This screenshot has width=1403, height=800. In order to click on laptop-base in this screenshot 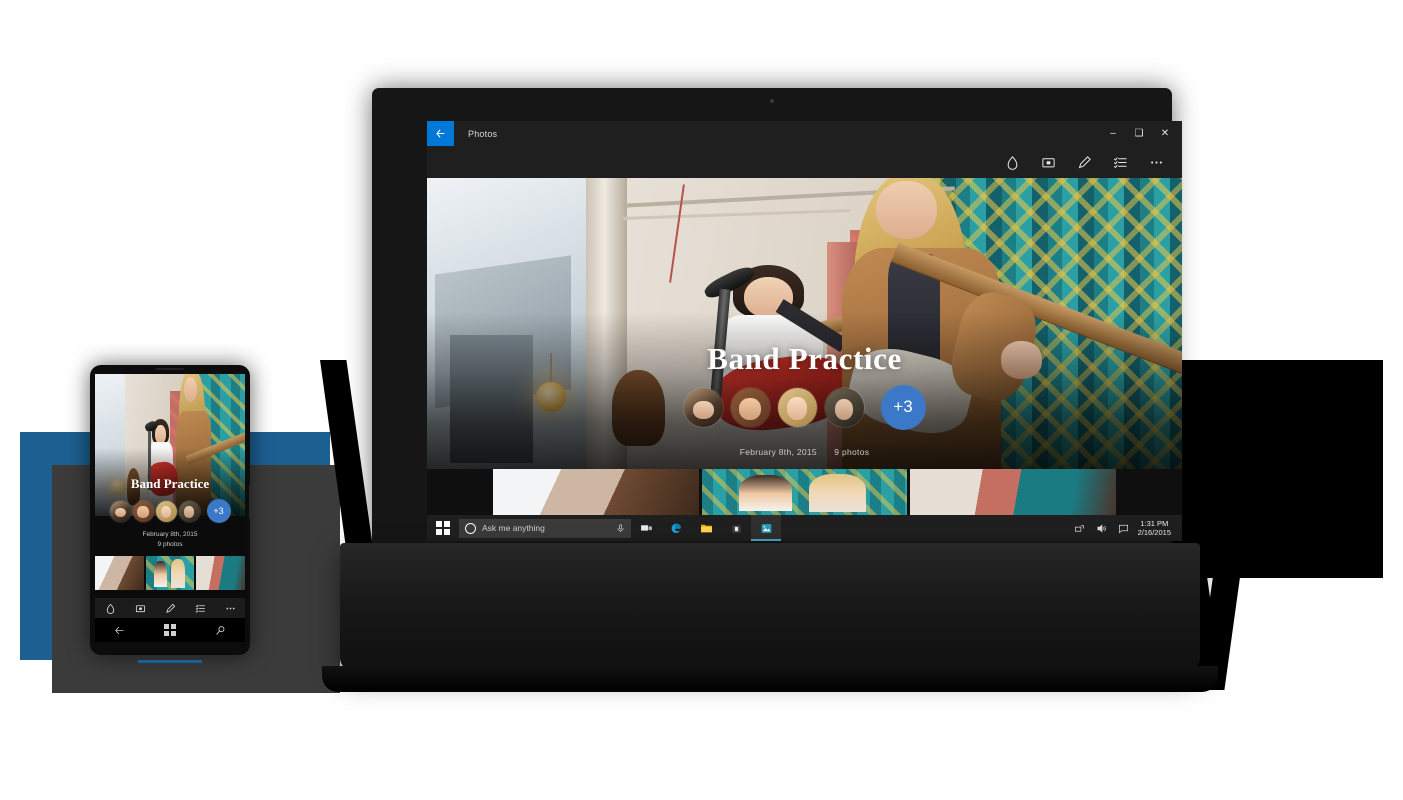, I will do `click(770, 607)`.